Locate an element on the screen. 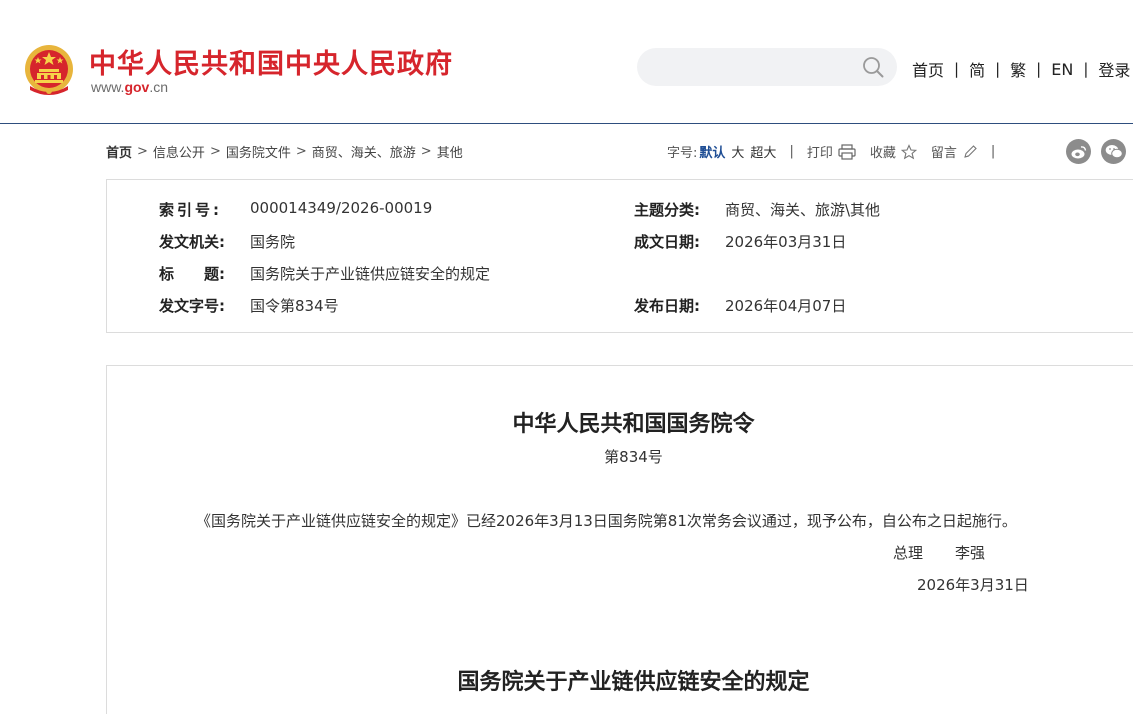 The width and height of the screenshot is (1133, 714). favorite-button: 收藏 is located at coordinates (893, 151).